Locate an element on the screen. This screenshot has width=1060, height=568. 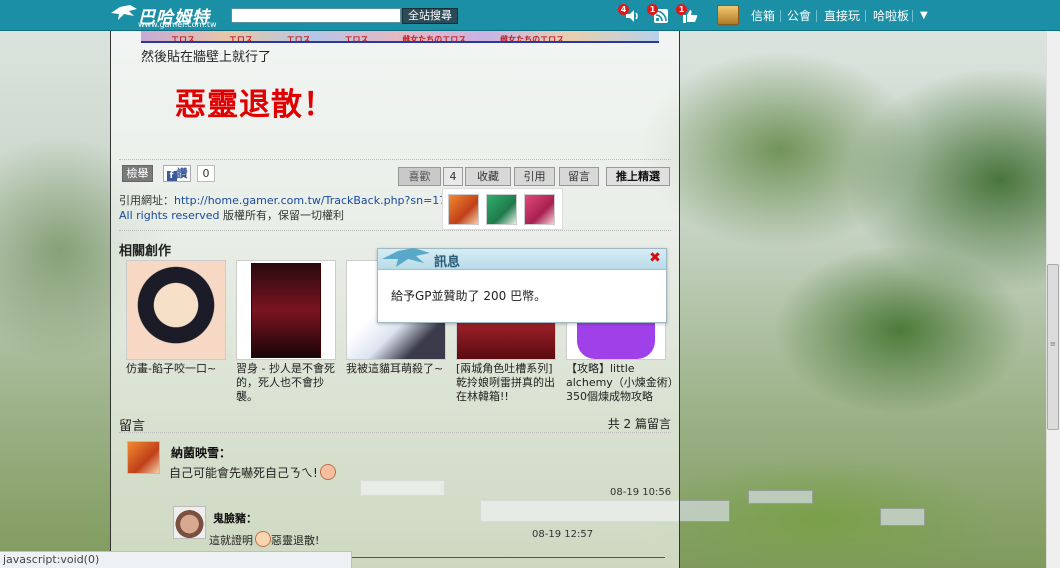
favorite-button: 收藏 is located at coordinates (488, 176).